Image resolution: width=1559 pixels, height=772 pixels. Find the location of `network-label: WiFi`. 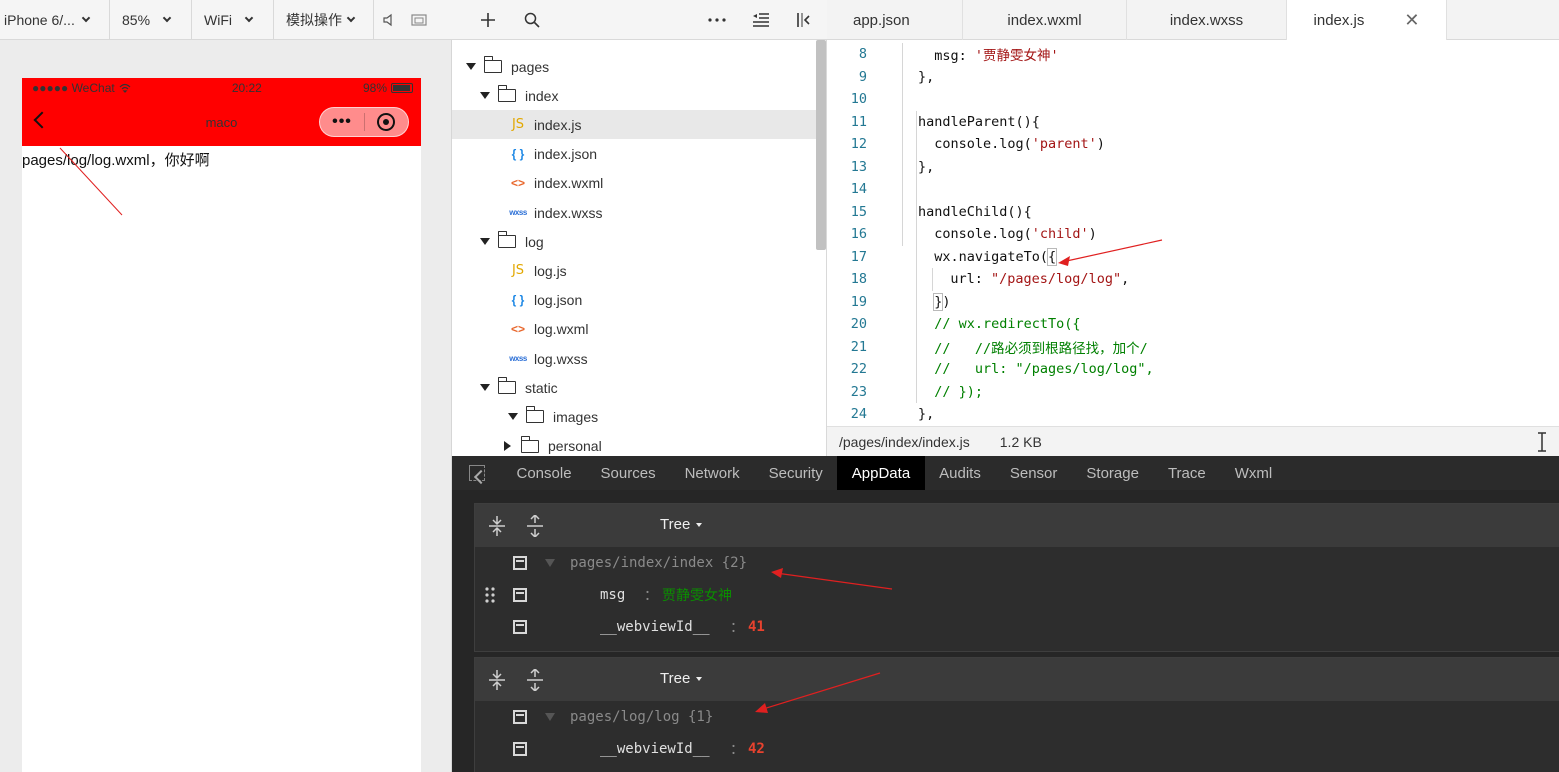

network-label: WiFi is located at coordinates (218, 19).